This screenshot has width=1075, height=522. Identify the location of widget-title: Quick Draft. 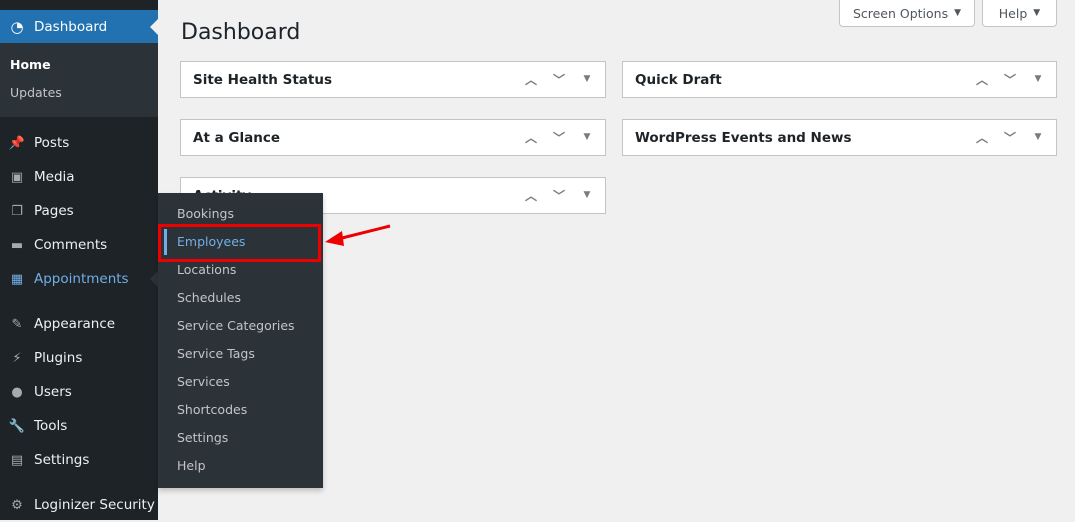
(678, 79).